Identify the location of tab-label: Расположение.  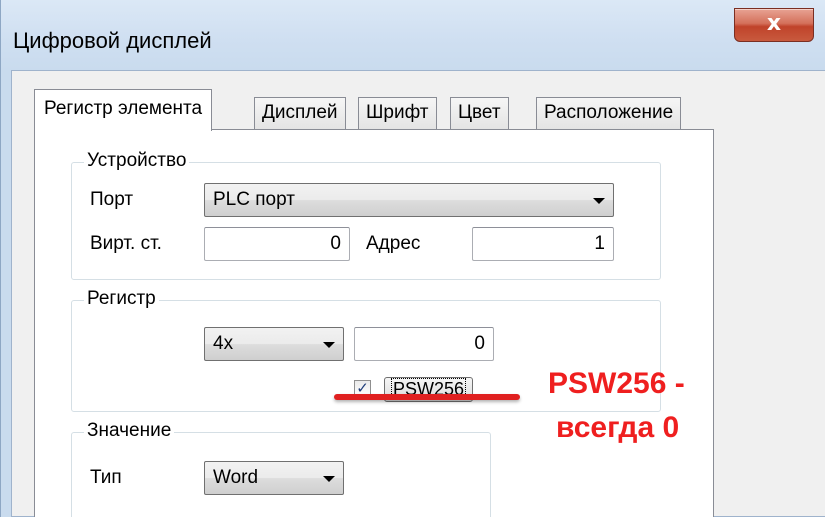
(609, 112).